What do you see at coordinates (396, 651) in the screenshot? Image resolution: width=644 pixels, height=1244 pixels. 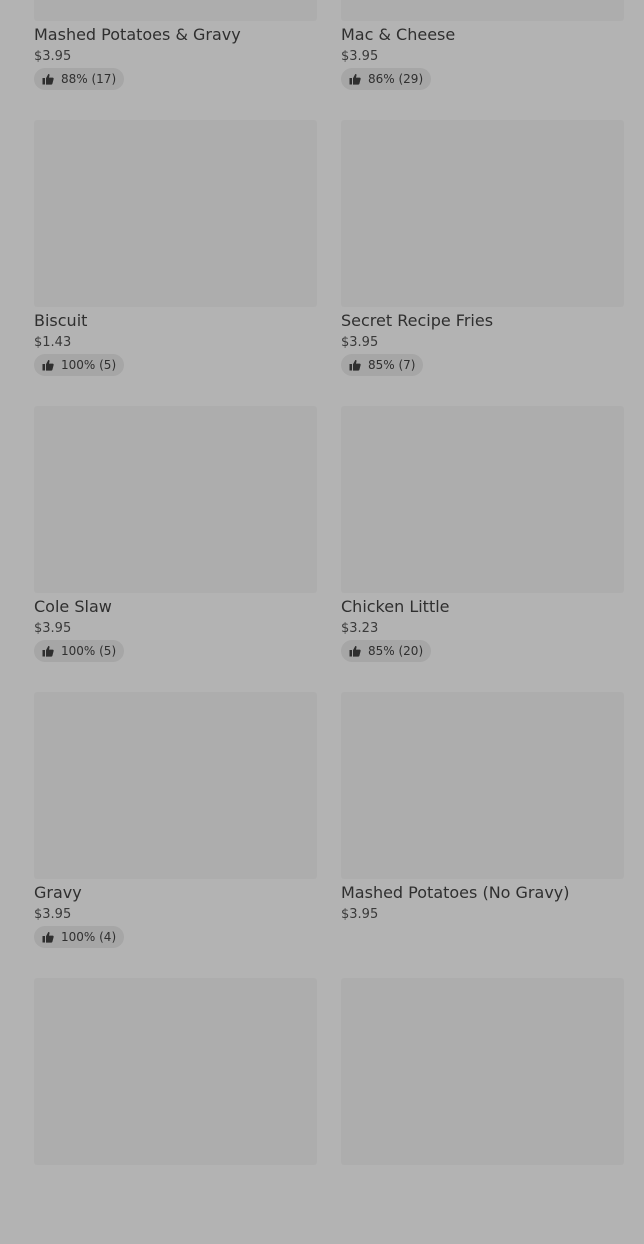 I see `rating-text: 85% (20)` at bounding box center [396, 651].